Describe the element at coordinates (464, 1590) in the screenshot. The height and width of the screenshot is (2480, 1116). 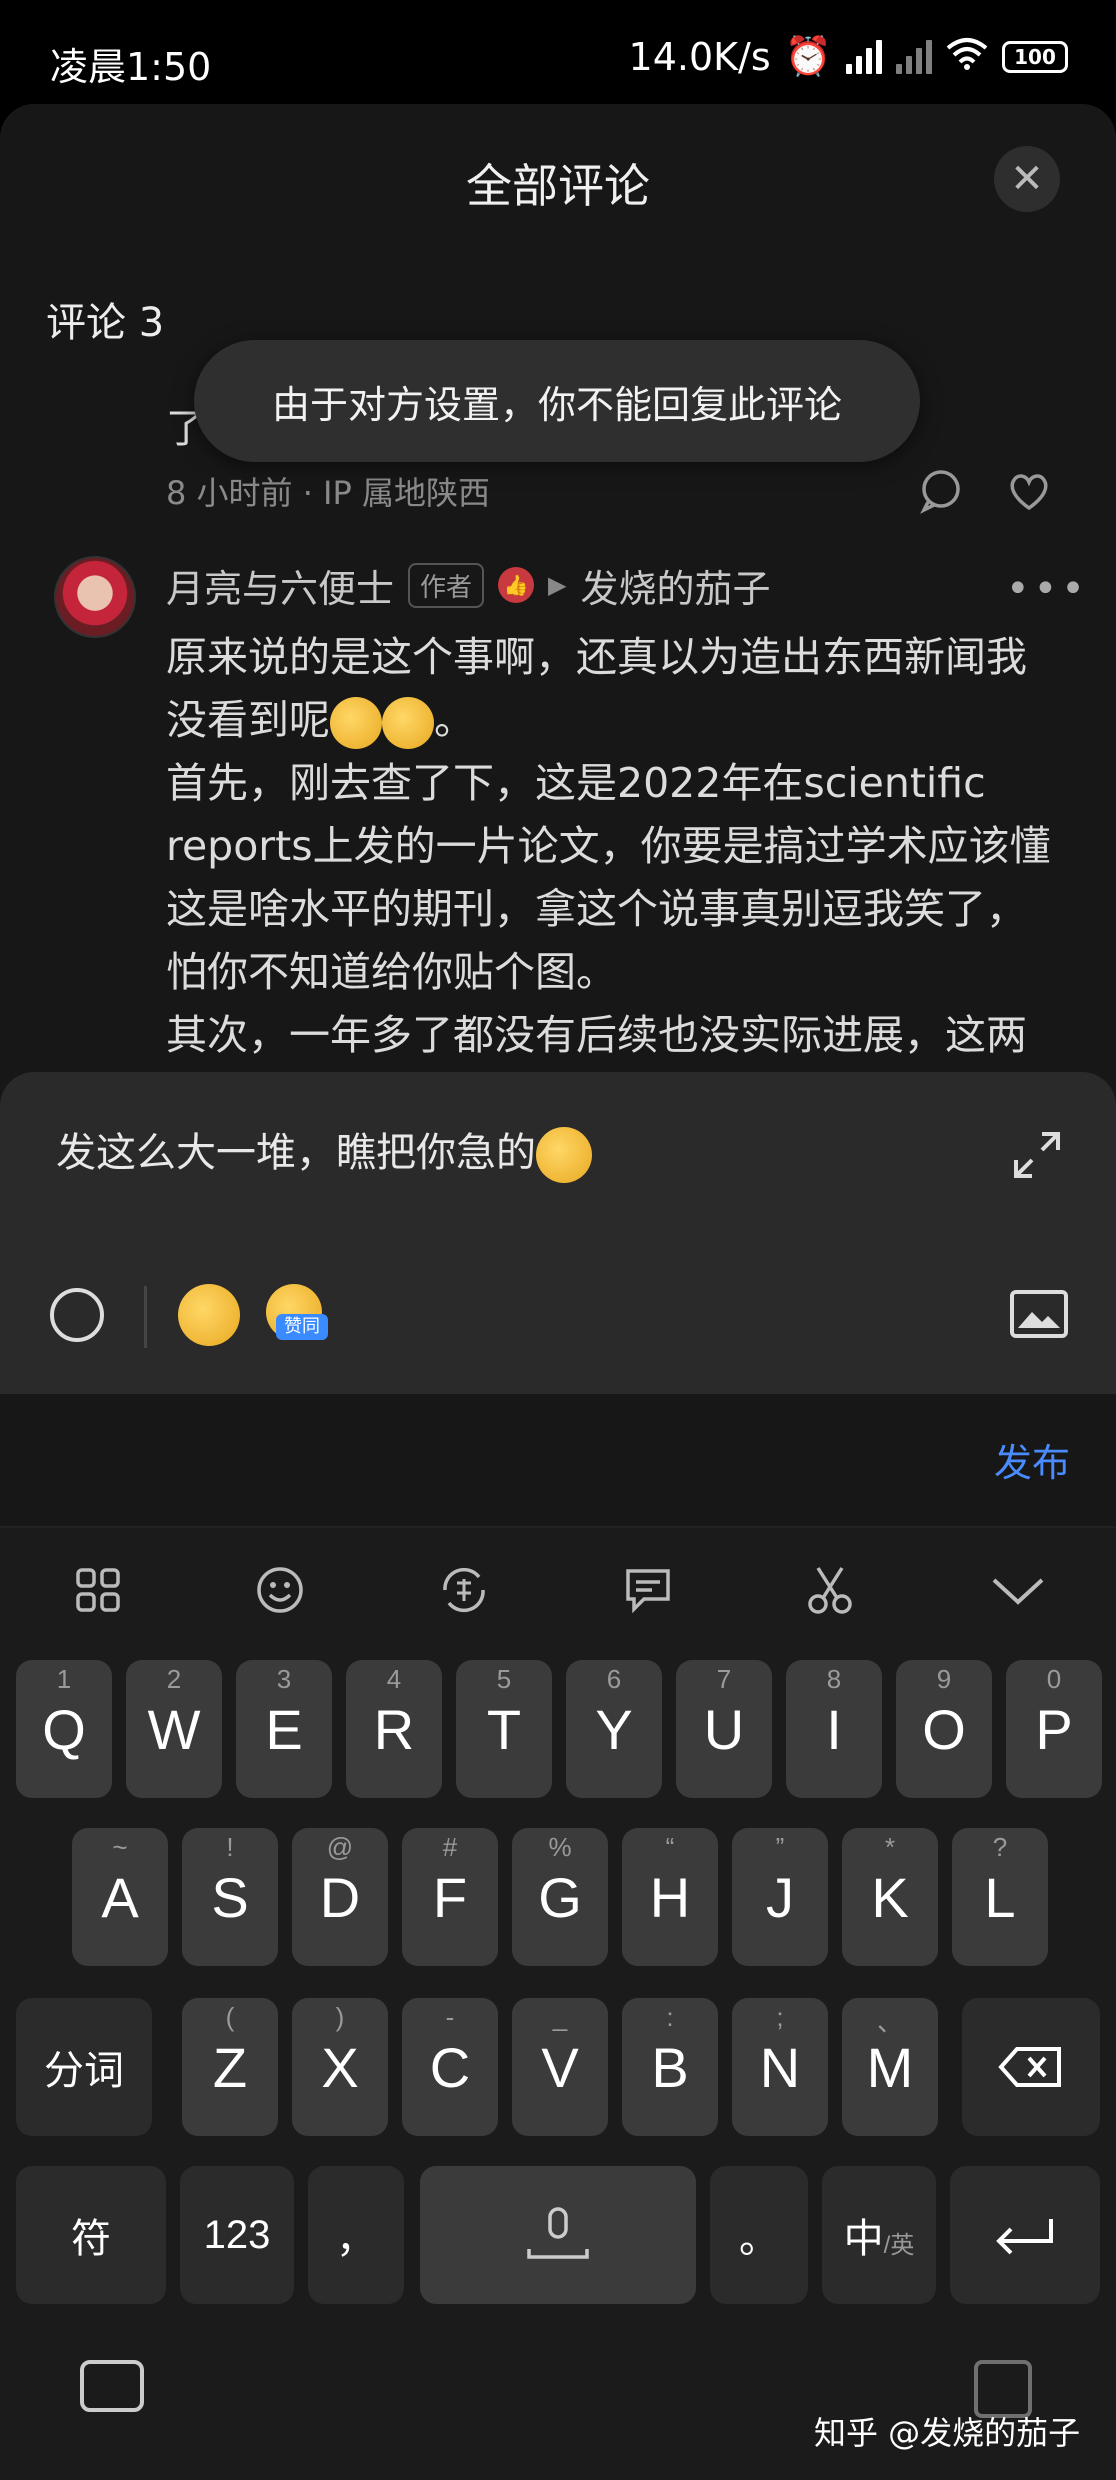
I see `keyboard-translate-icon` at that location.